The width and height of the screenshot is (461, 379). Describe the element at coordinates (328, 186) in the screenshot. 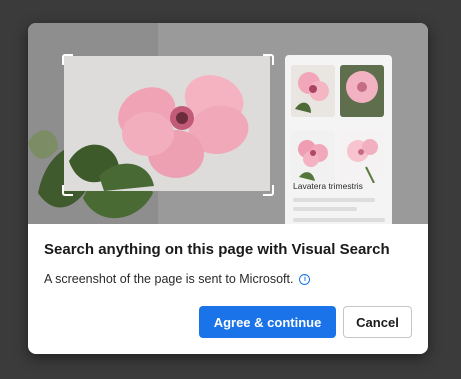

I see `result-title: Lavatera trimestris` at that location.